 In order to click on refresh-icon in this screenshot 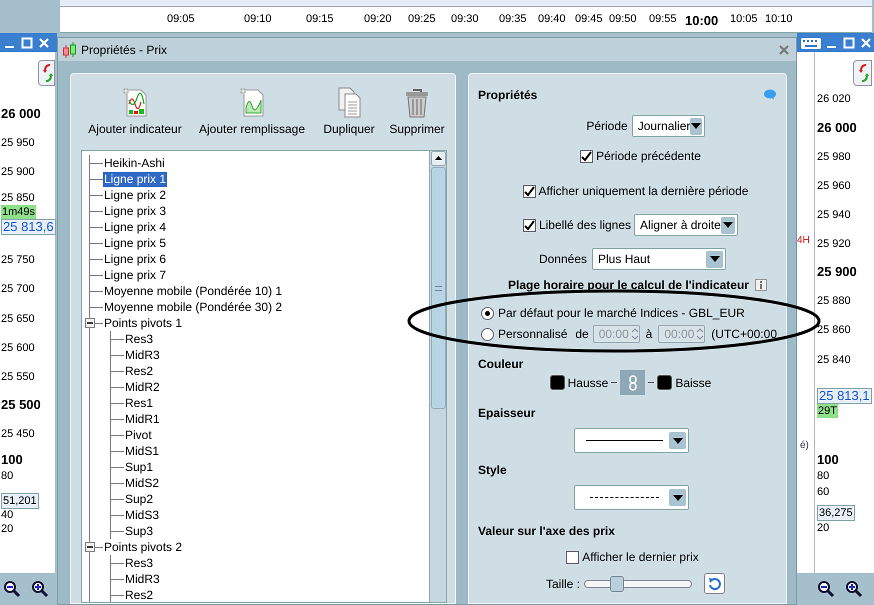, I will do `click(715, 583)`.